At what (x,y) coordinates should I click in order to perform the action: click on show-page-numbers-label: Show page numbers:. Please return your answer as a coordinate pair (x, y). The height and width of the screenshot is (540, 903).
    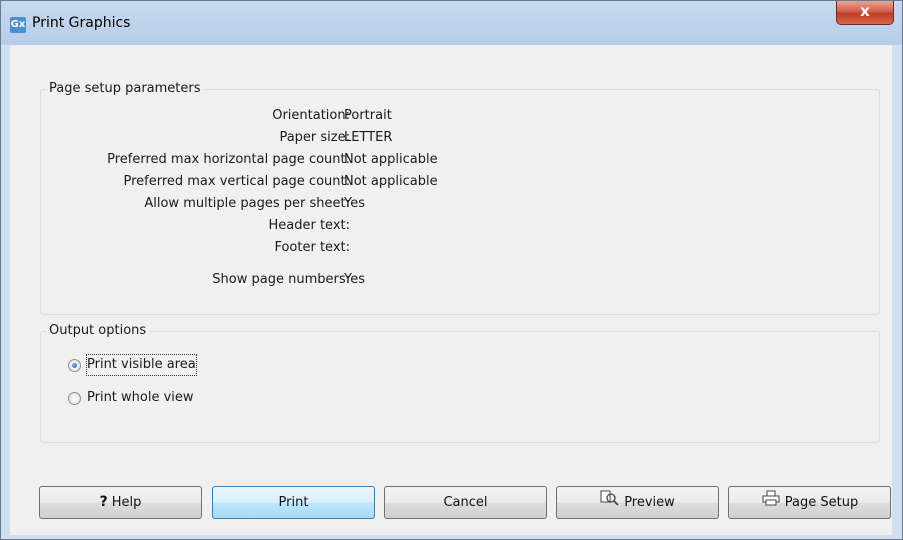
    Looking at the image, I should click on (281, 279).